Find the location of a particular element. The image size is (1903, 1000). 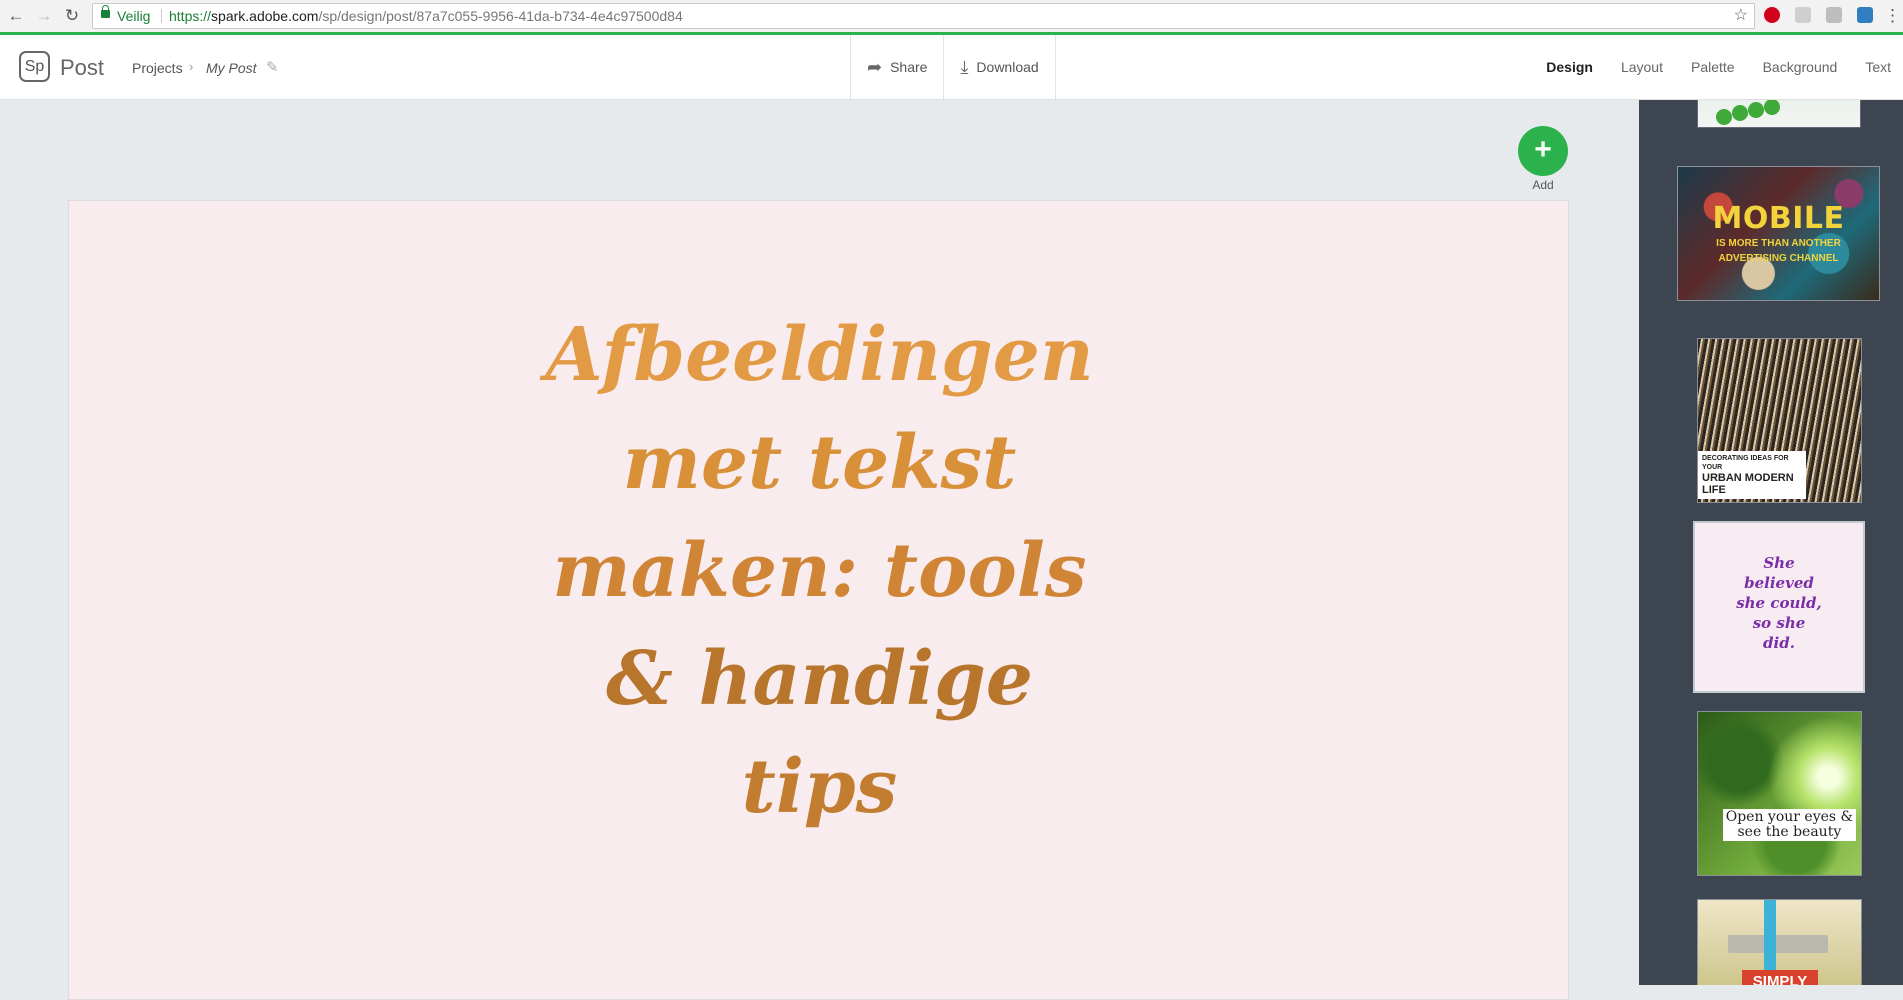

lock-icon is located at coordinates (105, 11).